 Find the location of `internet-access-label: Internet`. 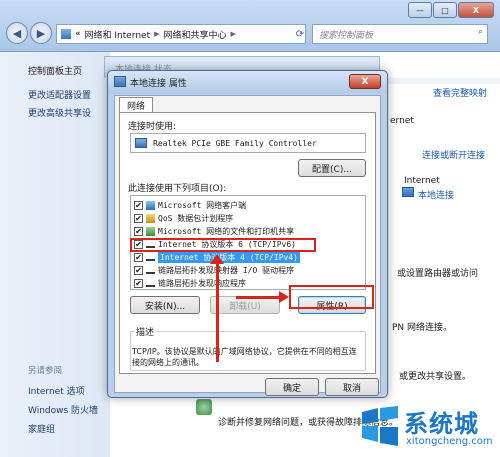

internet-access-label: Internet is located at coordinates (422, 181).